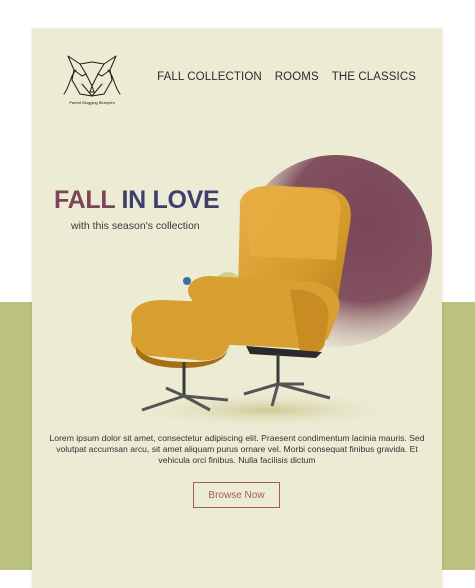 The height and width of the screenshot is (588, 475). I want to click on fox-logo-icon, so click(92, 76).